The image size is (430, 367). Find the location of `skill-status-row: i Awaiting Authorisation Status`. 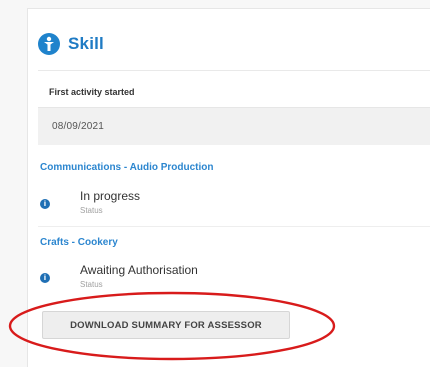

skill-status-row: i Awaiting Authorisation Status is located at coordinates (234, 283).